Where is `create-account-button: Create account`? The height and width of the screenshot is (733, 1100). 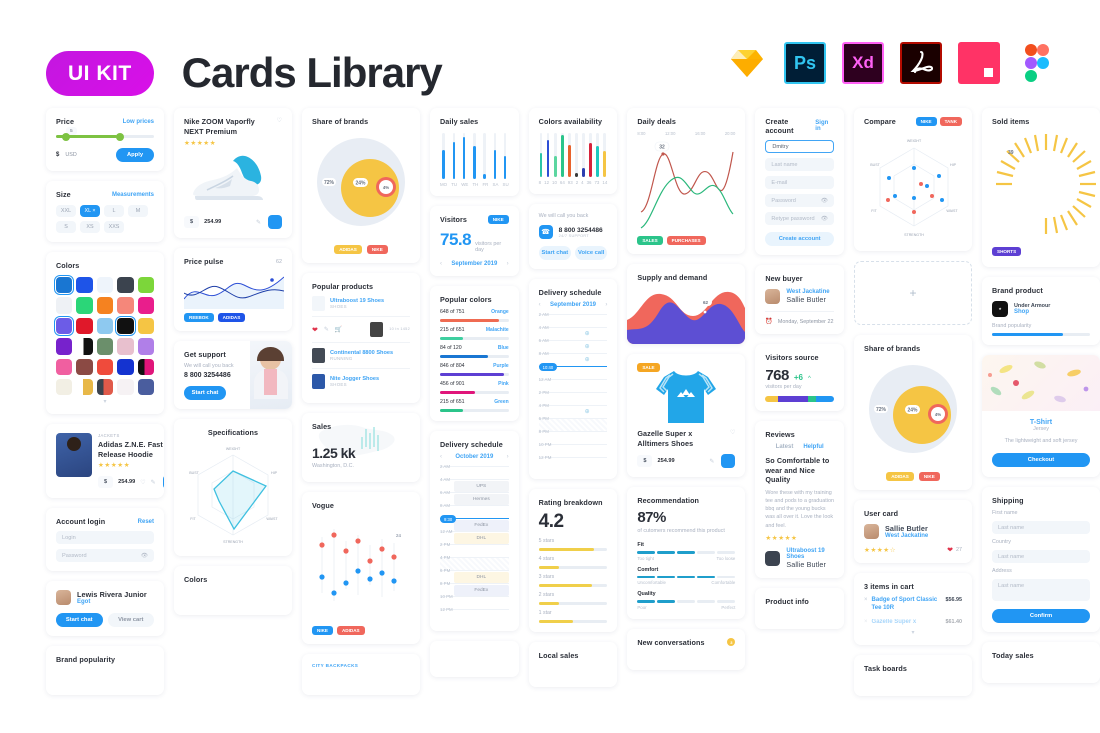
create-account-button: Create account is located at coordinates (800, 239).